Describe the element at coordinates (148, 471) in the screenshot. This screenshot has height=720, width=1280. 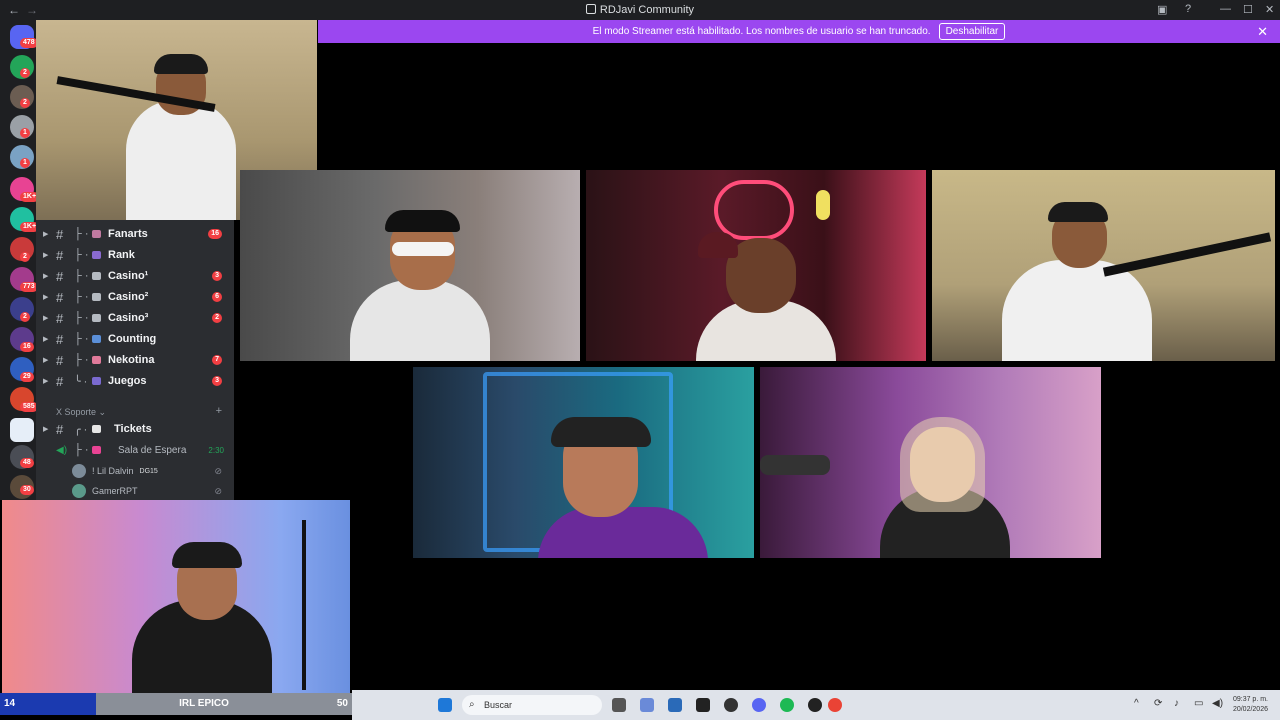
I see `user-tag: DG15` at that location.